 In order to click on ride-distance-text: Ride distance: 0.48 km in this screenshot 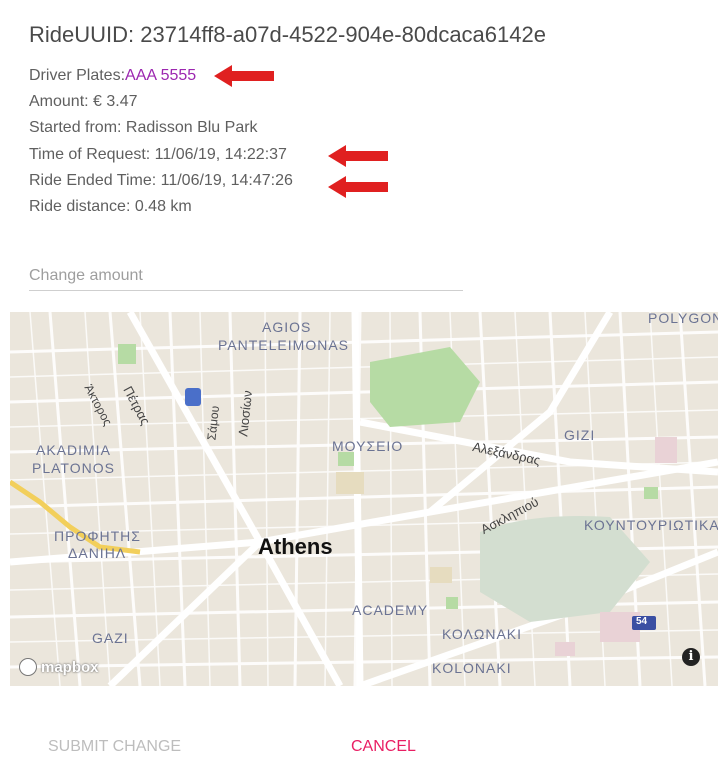, I will do `click(110, 206)`.